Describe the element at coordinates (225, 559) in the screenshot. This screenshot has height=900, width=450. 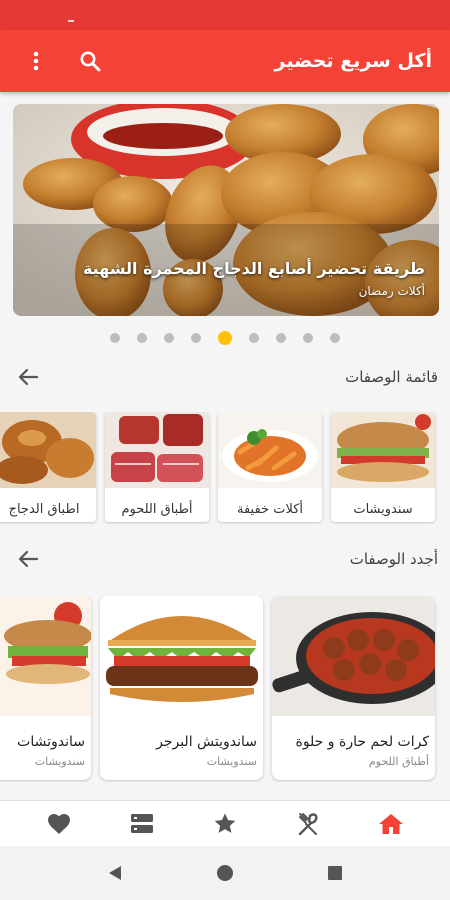
I see `recipes-header: أجدد الوصفات` at that location.